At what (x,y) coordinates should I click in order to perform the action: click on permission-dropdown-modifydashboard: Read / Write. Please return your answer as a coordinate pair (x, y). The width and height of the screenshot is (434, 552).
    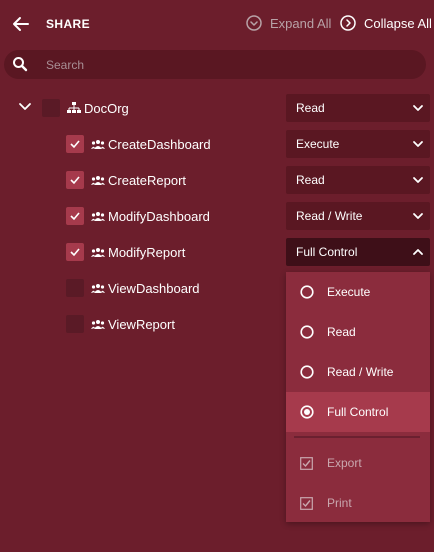
    Looking at the image, I should click on (358, 216).